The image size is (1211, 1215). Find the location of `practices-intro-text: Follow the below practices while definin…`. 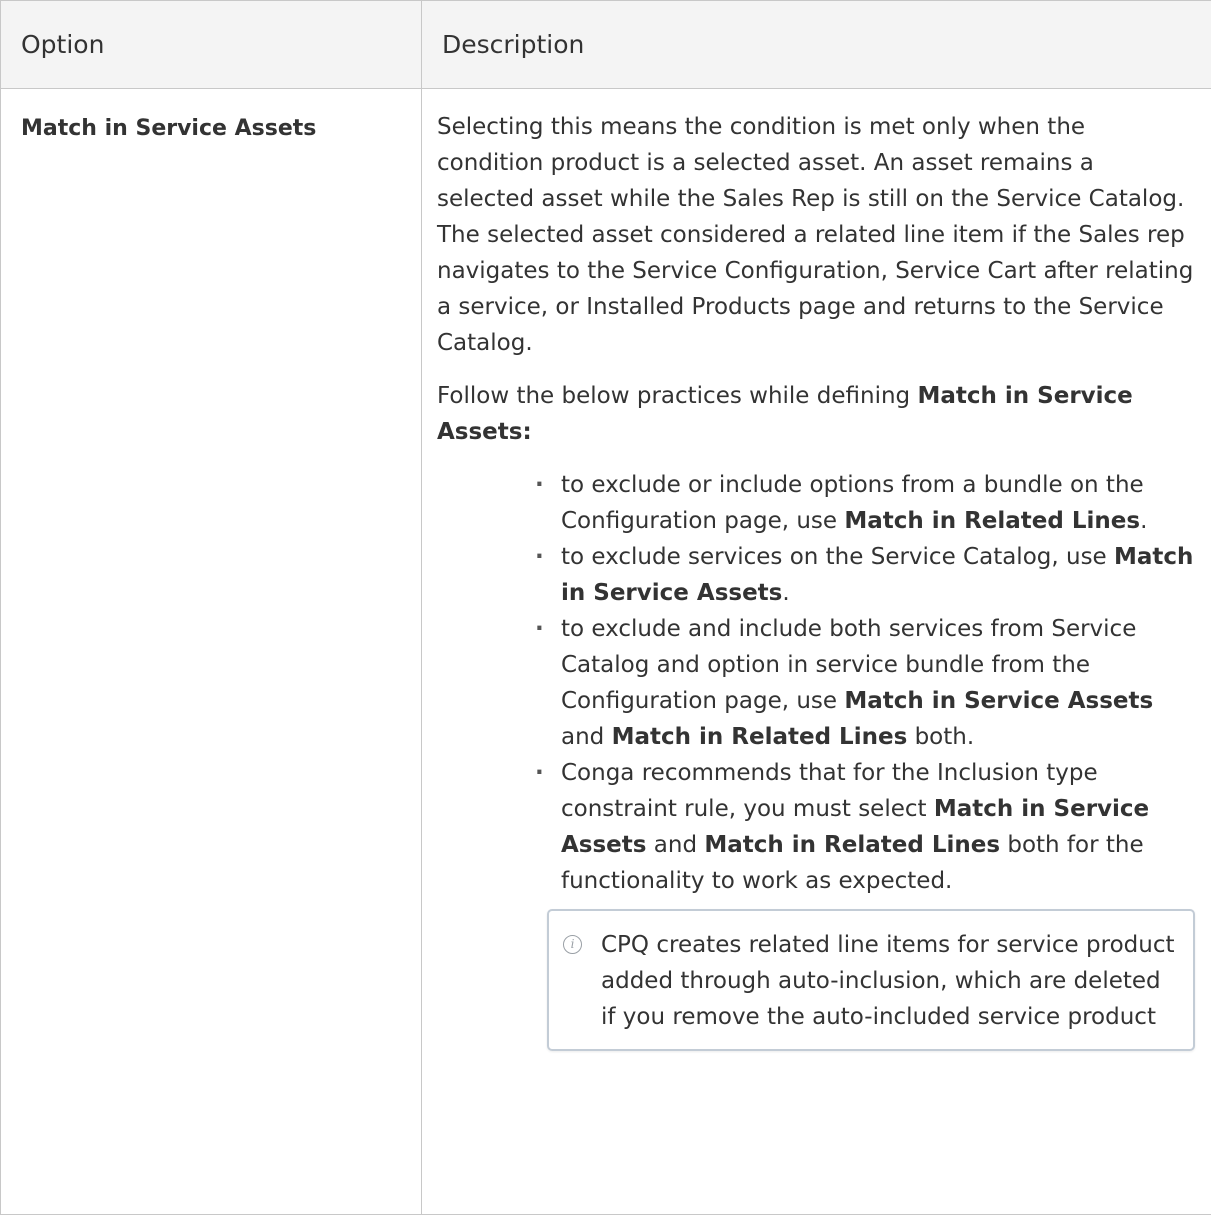

practices-intro-text: Follow the below practices while definin… is located at coordinates (677, 396).